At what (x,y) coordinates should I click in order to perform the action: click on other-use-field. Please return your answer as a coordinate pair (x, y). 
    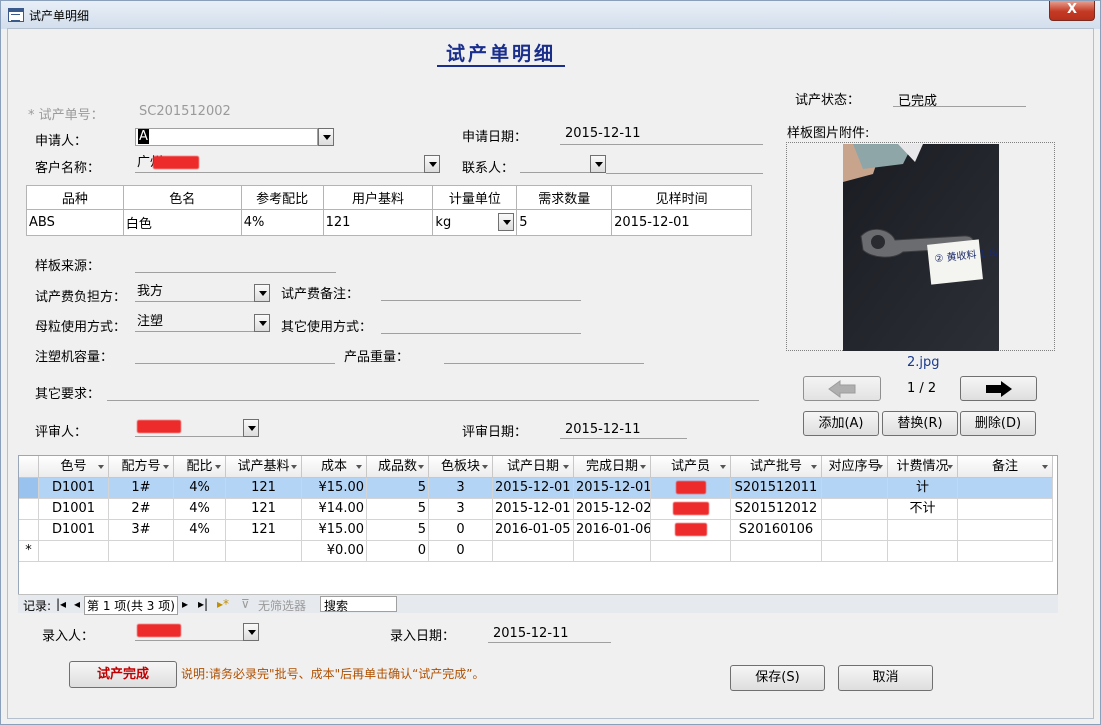
    Looking at the image, I should click on (481, 333).